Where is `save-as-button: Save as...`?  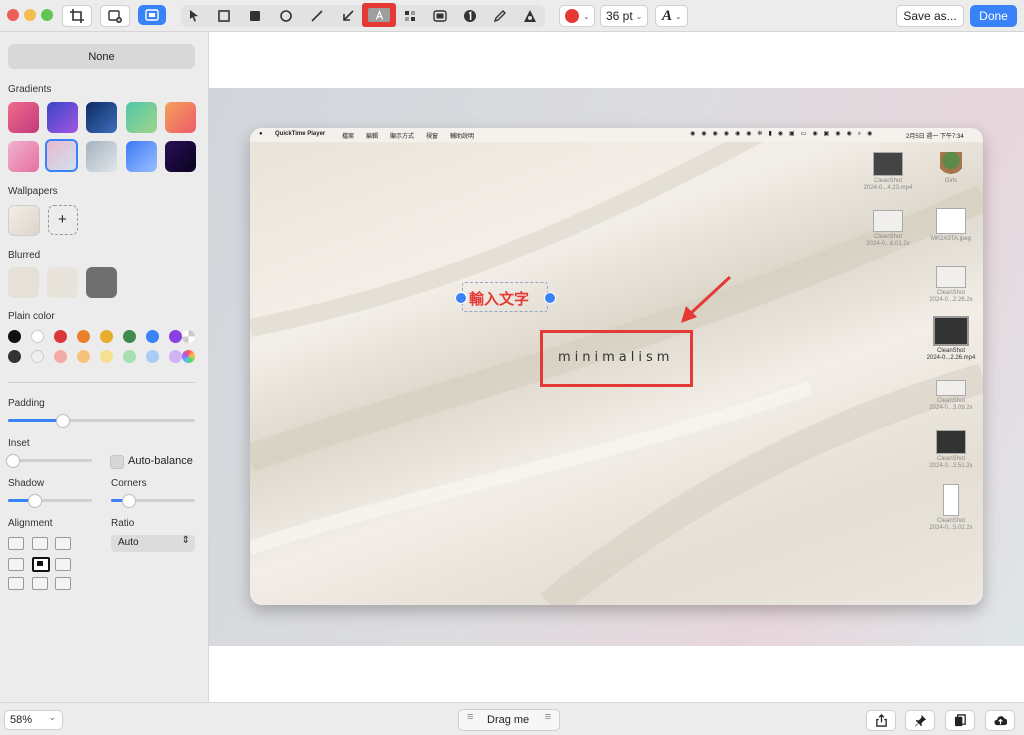 save-as-button: Save as... is located at coordinates (930, 16).